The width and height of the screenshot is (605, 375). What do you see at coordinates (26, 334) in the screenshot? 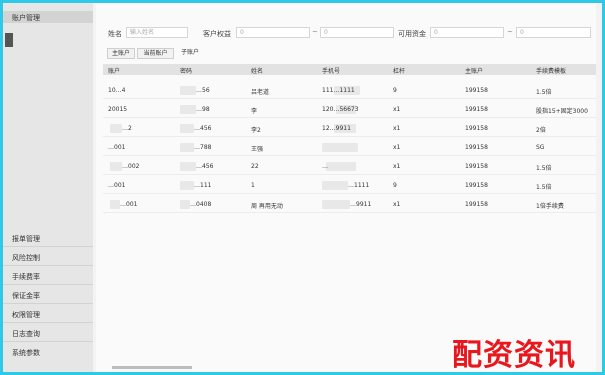
I see `sidebar-item-logs: 日志查询` at bounding box center [26, 334].